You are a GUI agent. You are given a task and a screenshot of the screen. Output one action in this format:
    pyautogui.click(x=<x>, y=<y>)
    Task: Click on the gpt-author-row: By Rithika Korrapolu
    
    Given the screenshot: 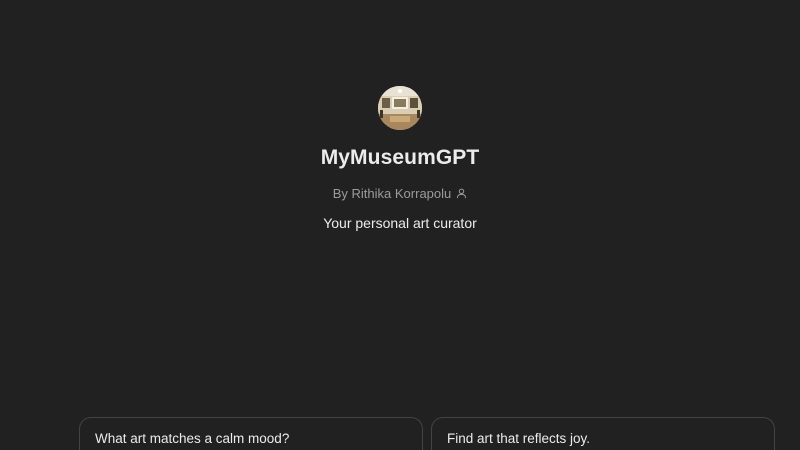 What is the action you would take?
    pyautogui.click(x=400, y=193)
    